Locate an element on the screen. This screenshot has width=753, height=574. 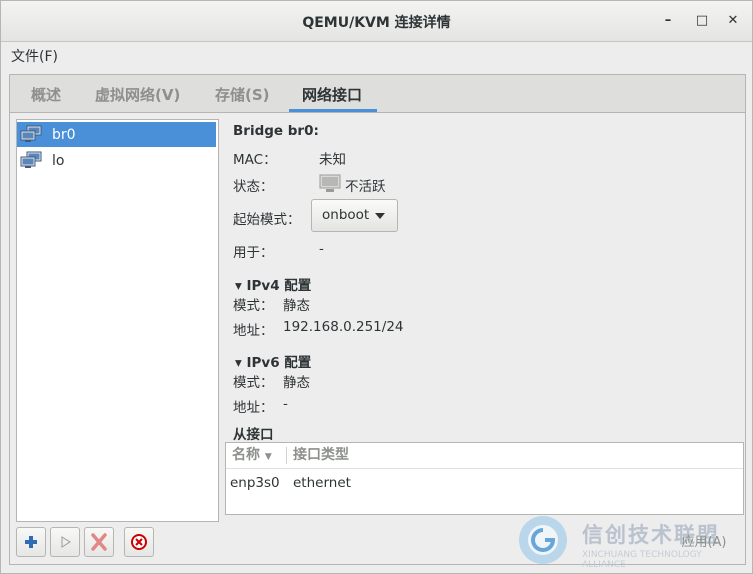
ipv6-expander: ▾ IPv6 配置 is located at coordinates (273, 361).